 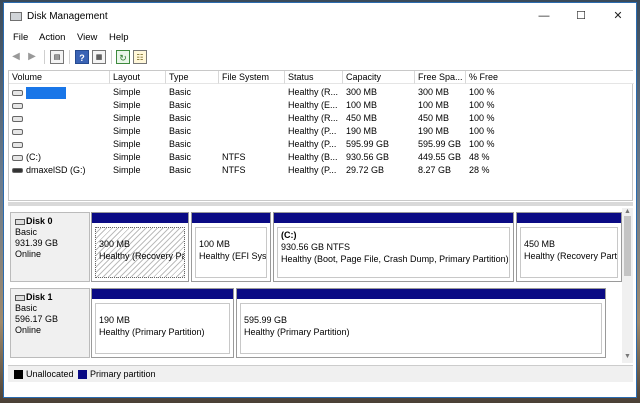 What do you see at coordinates (32, 57) in the screenshot?
I see `forward-arrow-icon: ▶` at bounding box center [32, 57].